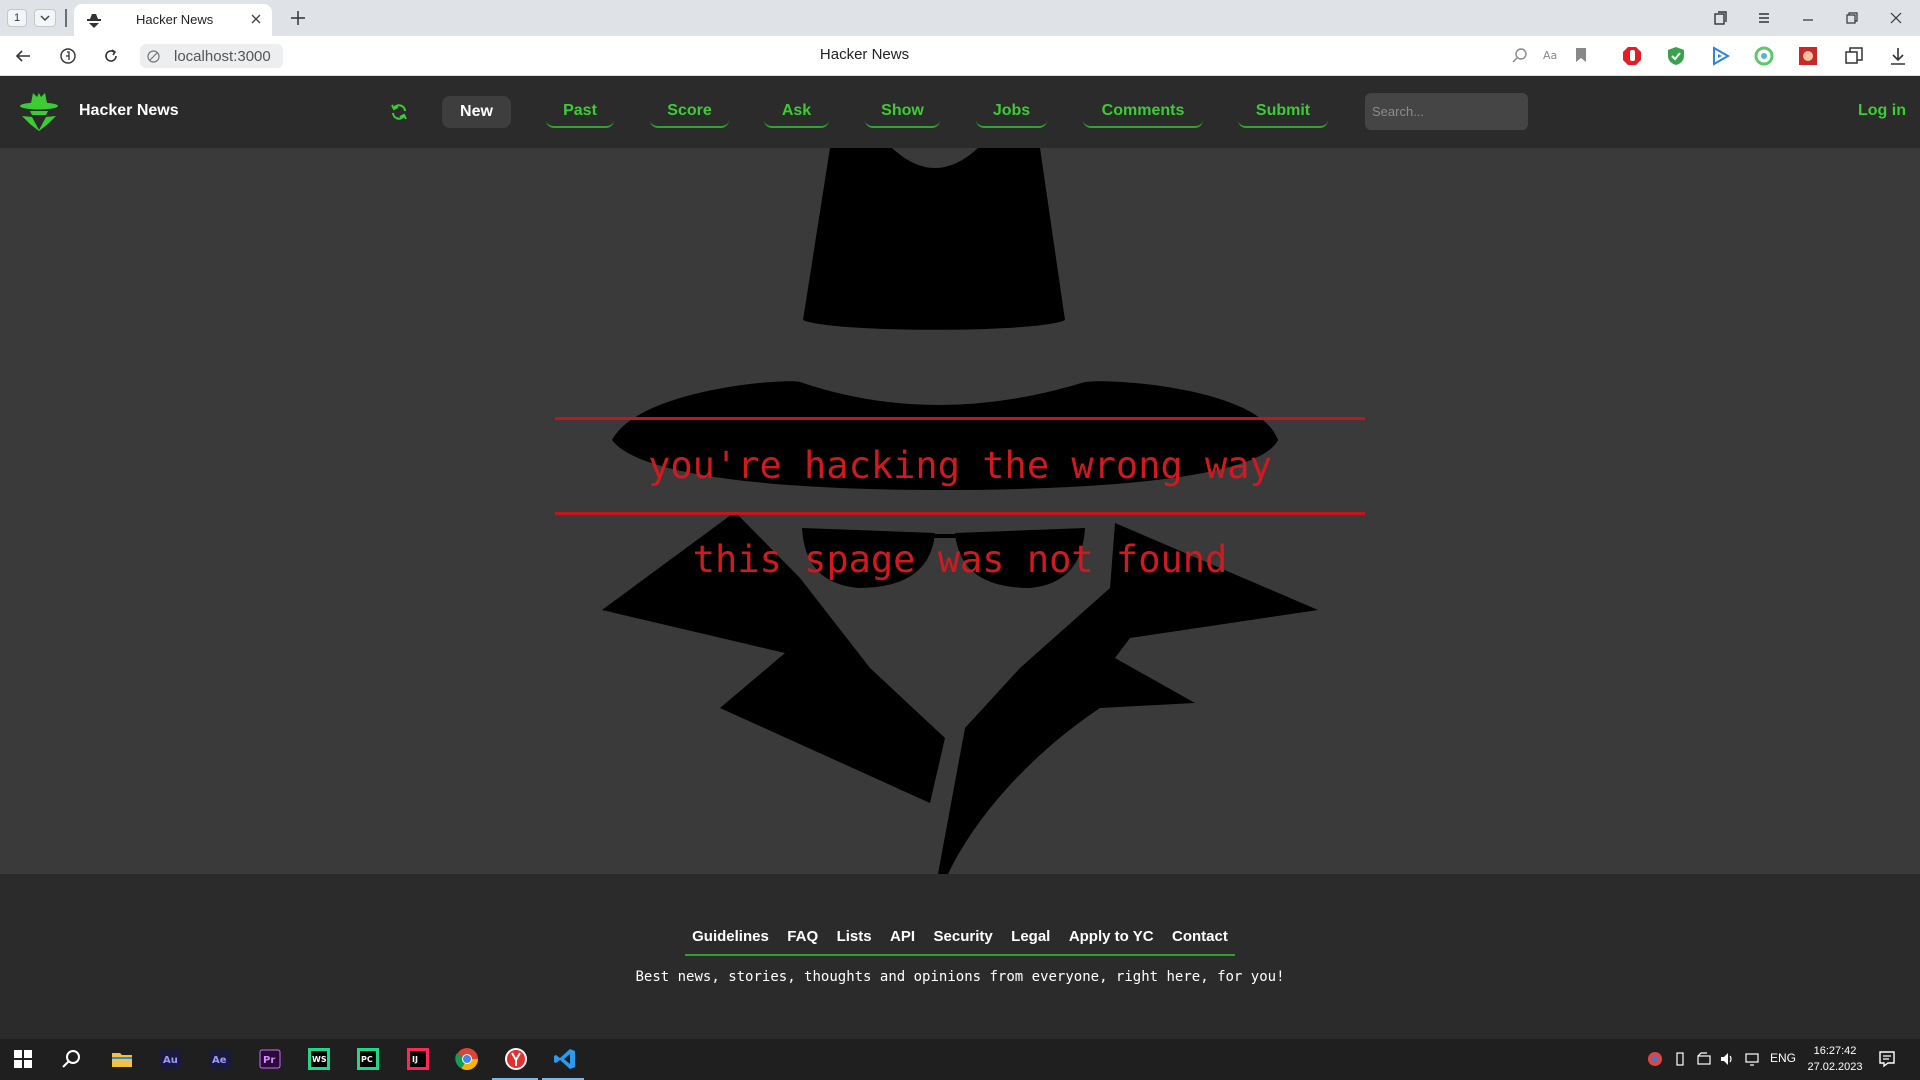 The height and width of the screenshot is (1080, 1920). I want to click on browser-tab-active: Hacker News, so click(173, 20).